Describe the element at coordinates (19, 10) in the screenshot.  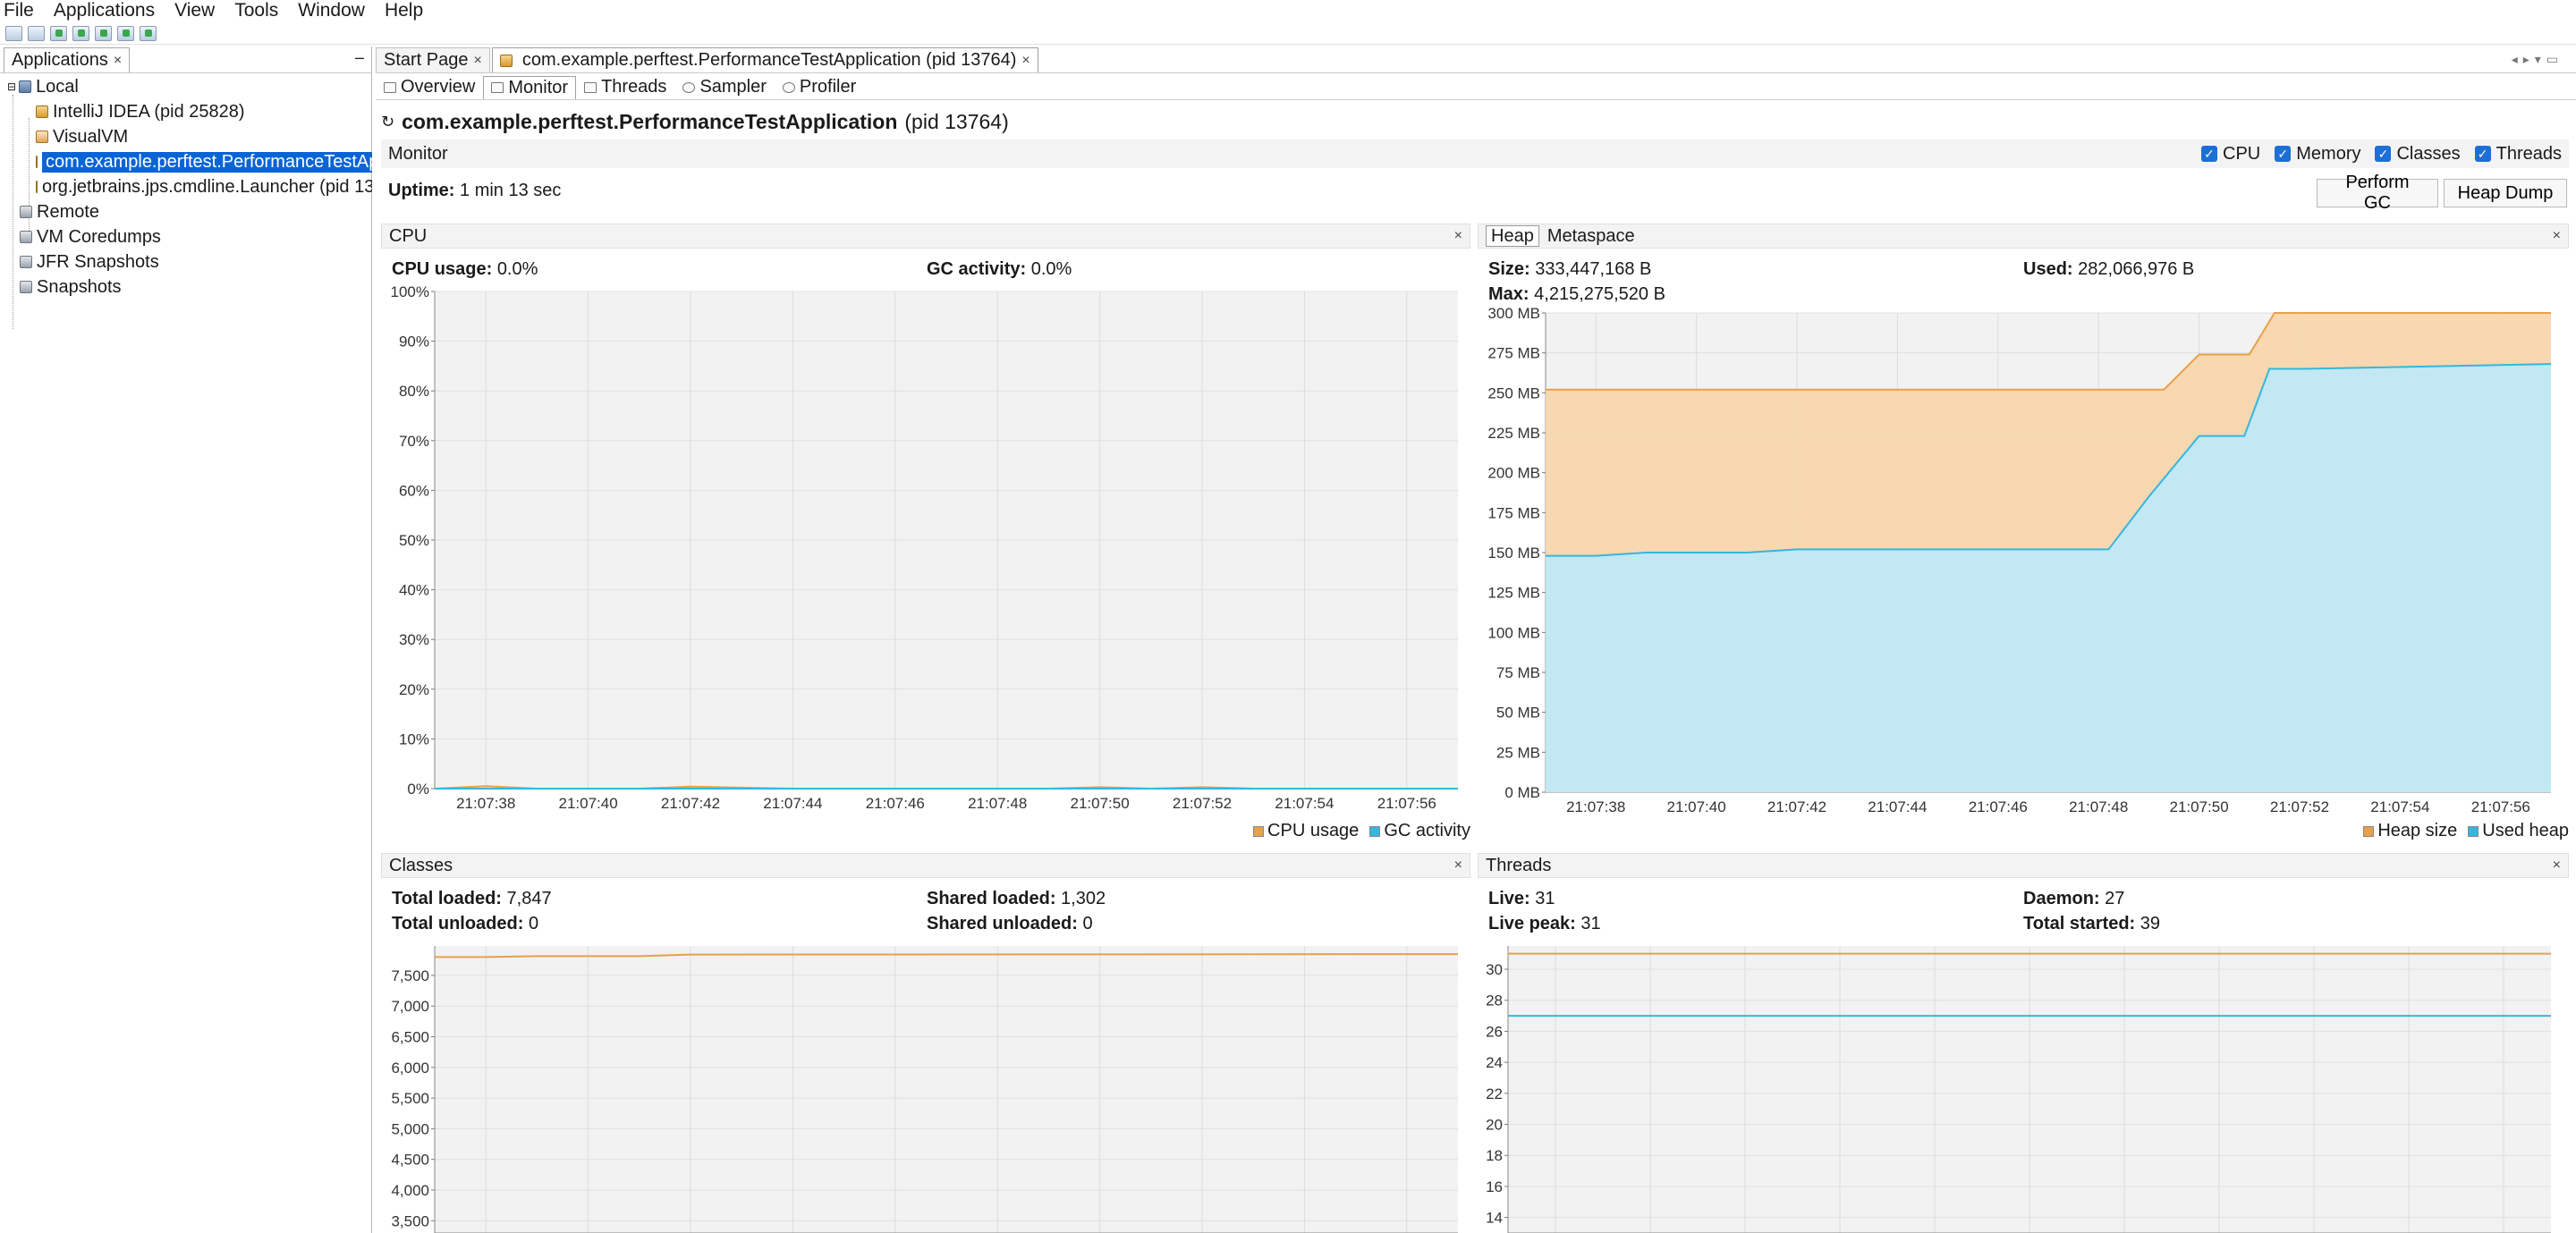
I see `menu-file: File` at that location.